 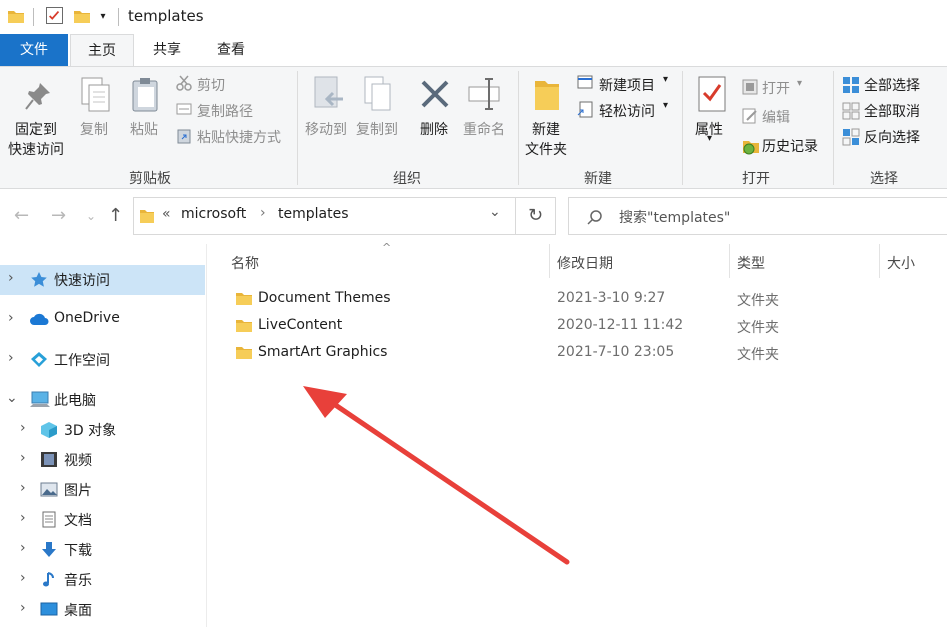 What do you see at coordinates (90, 431) in the screenshot?
I see `sidebar-item-label: 3D 对象` at bounding box center [90, 431].